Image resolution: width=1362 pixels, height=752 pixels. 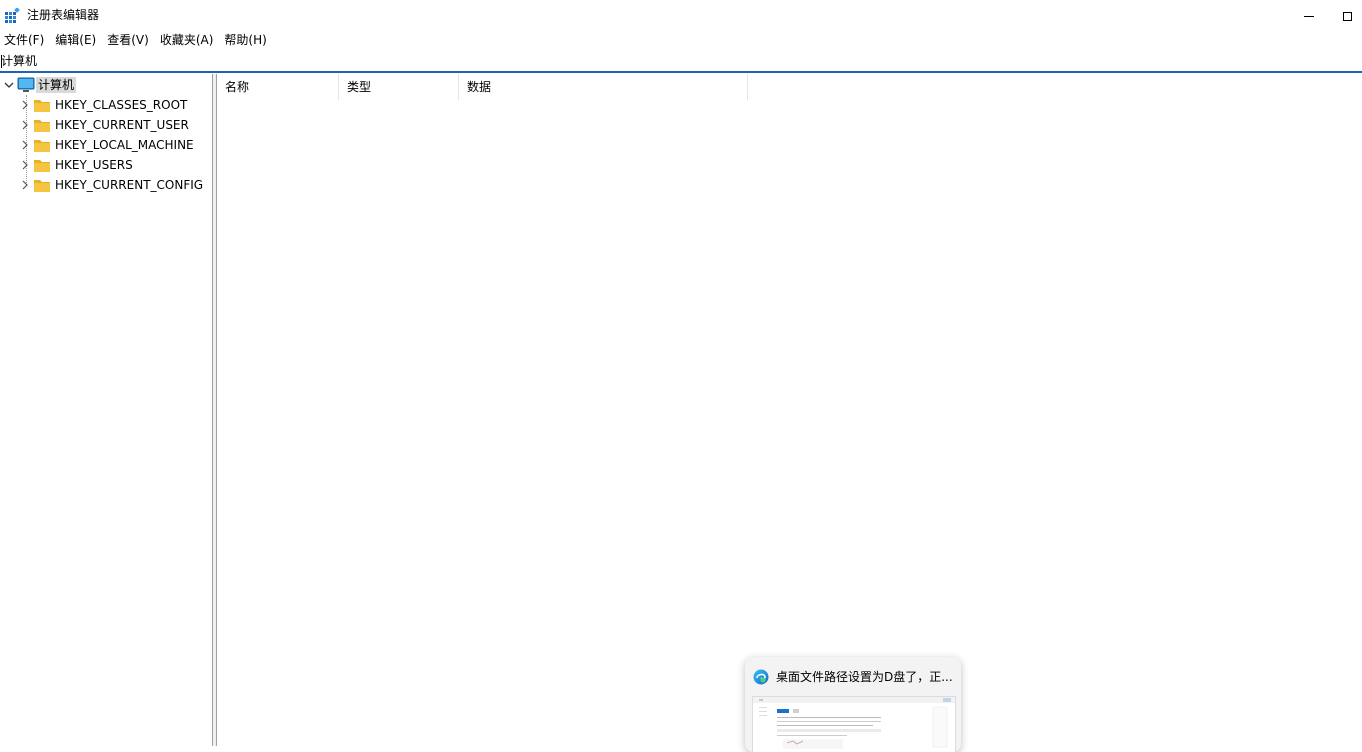 I want to click on tree-label-computer: 计算机, so click(x=56, y=85).